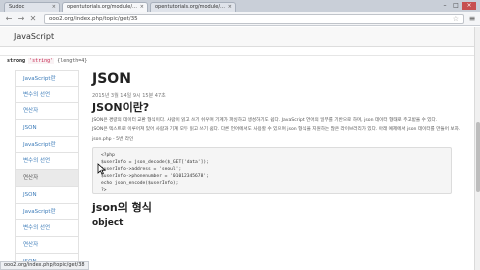  I want to click on breadcrumb-prefix: strong, so click(16, 61).